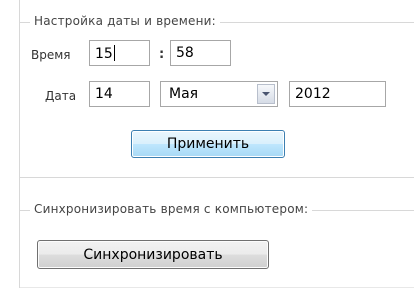  What do you see at coordinates (119, 53) in the screenshot?
I see `hours-input: 15` at bounding box center [119, 53].